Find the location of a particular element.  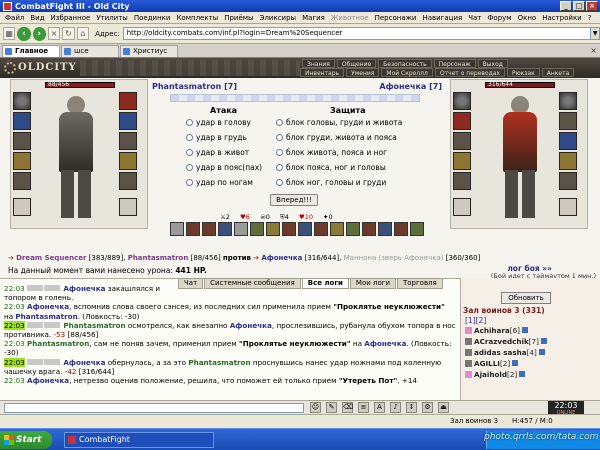

minimize-button: _ is located at coordinates (566, 6).